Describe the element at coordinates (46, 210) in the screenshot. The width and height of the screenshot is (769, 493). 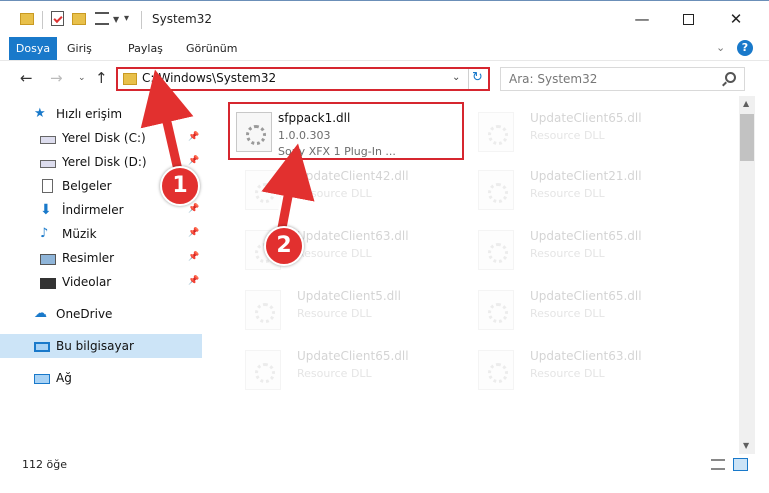
I see `download-icon: ⬇` at that location.